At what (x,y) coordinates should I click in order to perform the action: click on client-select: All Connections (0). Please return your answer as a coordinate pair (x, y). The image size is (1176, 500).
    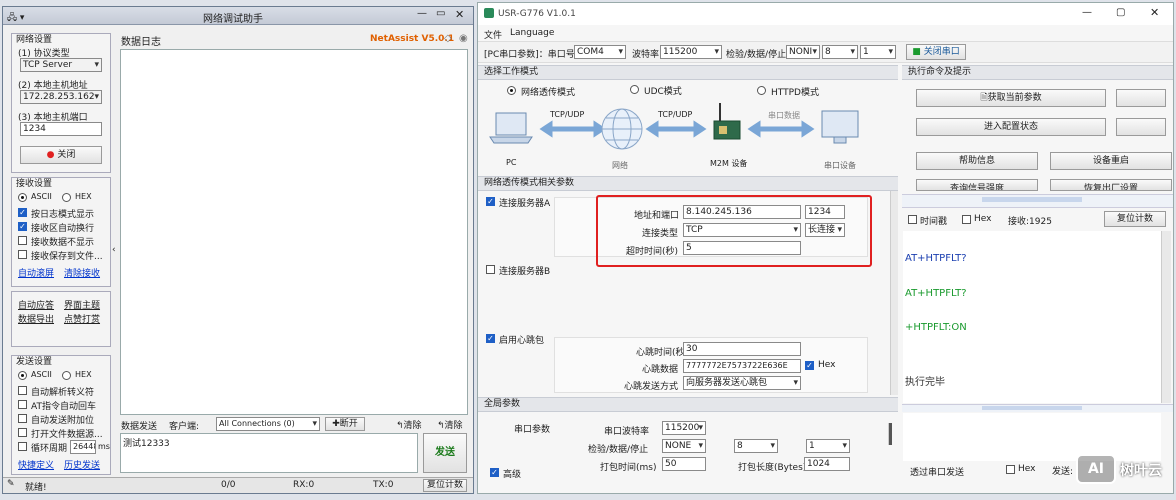
    Looking at the image, I should click on (268, 424).